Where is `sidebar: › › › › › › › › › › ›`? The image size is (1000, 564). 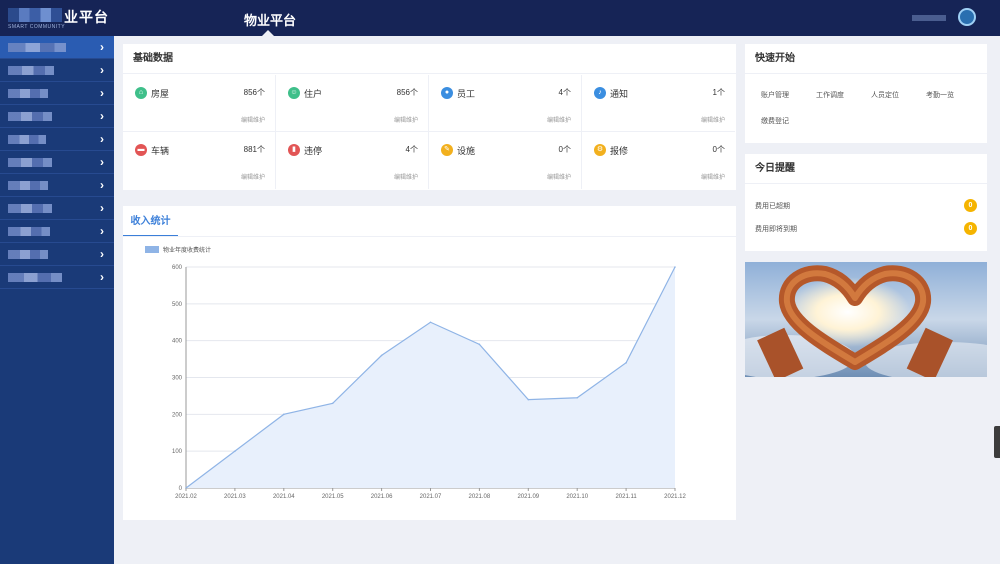 sidebar: › › › › › › › › › › › is located at coordinates (57, 300).